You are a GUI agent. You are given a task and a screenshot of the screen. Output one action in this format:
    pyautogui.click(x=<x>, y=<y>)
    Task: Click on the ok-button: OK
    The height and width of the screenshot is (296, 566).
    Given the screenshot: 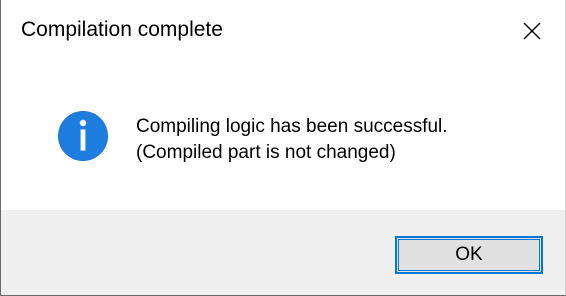 What is the action you would take?
    pyautogui.click(x=469, y=255)
    